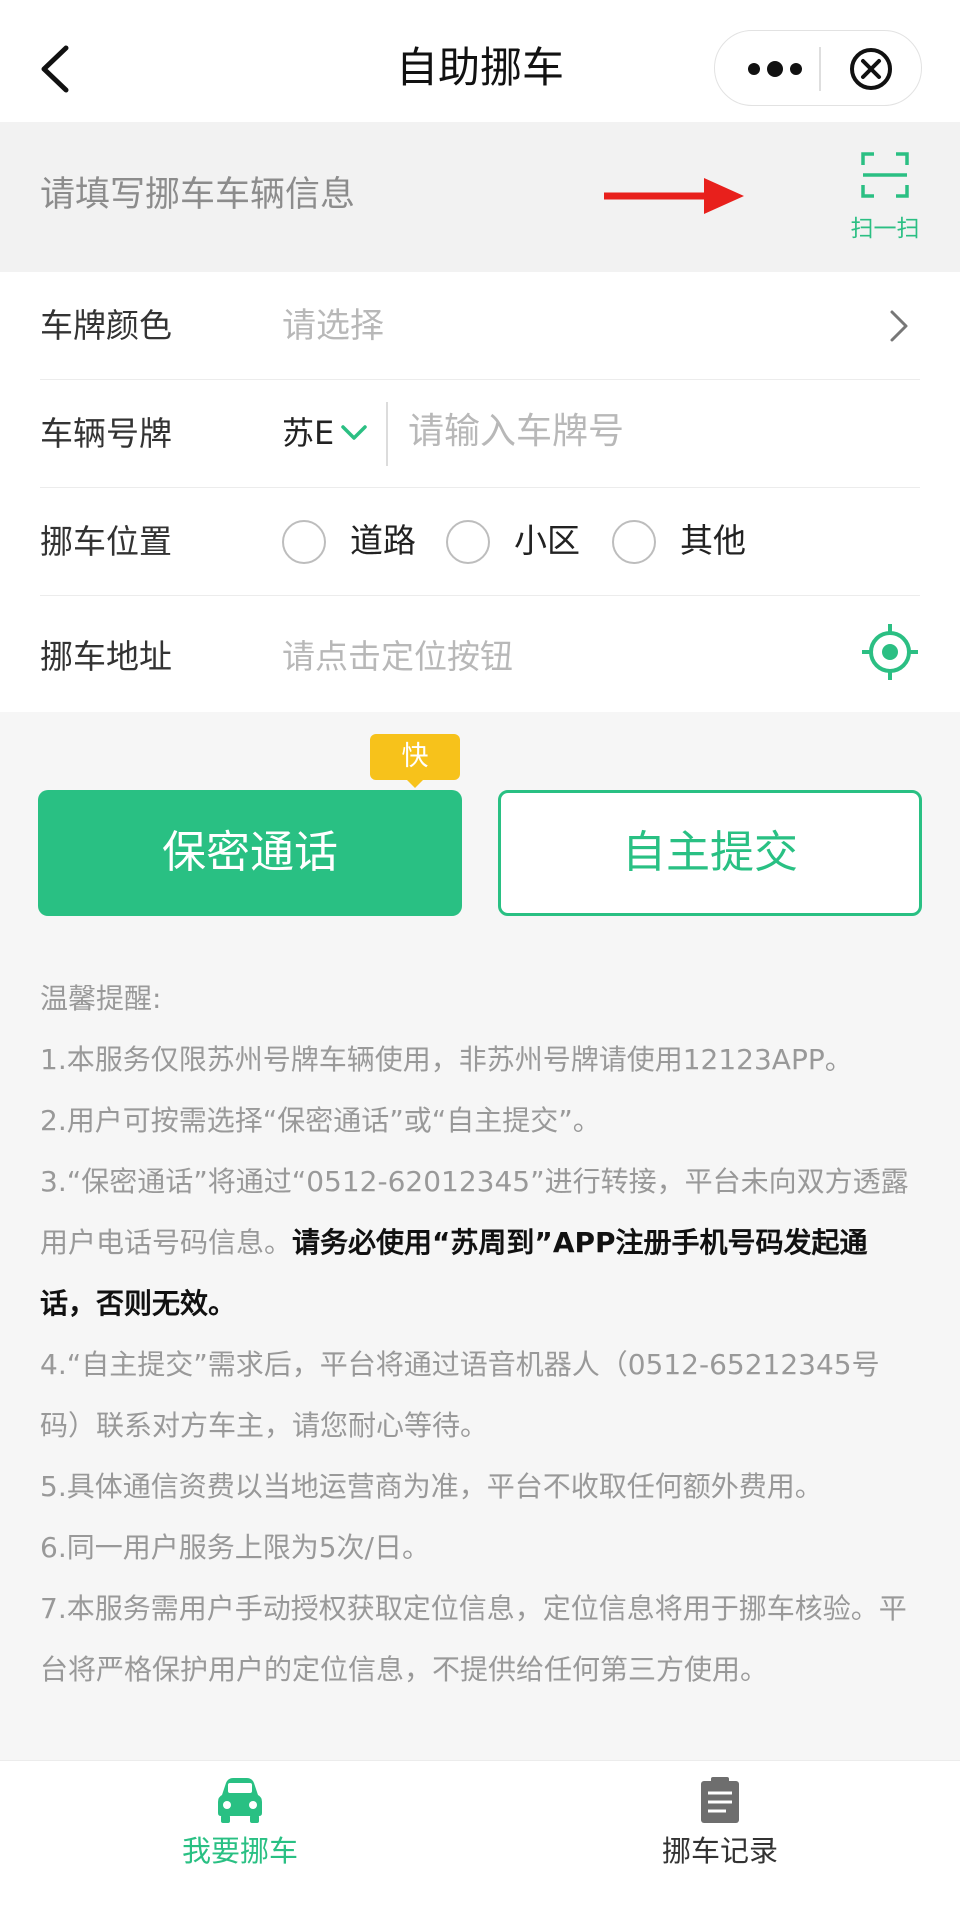 Image resolution: width=960 pixels, height=1908 pixels. Describe the element at coordinates (431, 1486) in the screenshot. I see `notice-item-5: 5.具体通信资费以当地运营商为准，平台不收取任何额外费用。` at that location.